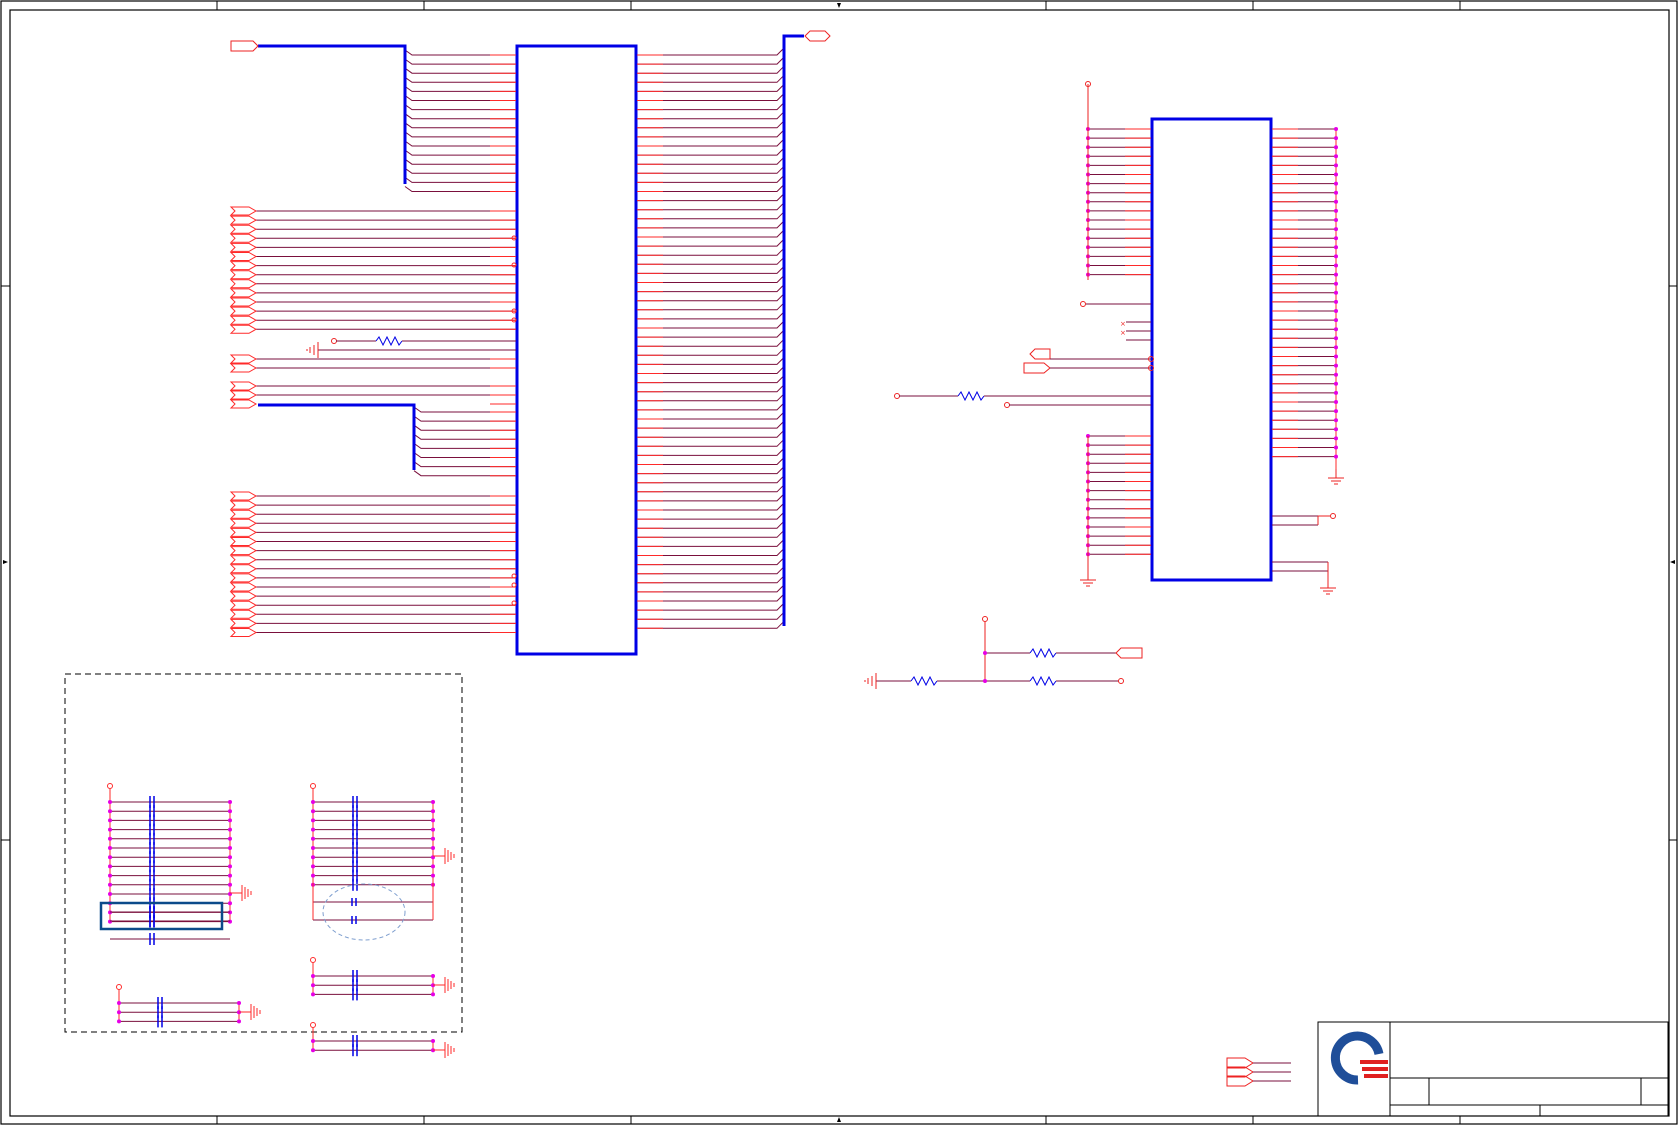 The width and height of the screenshot is (1678, 1129). I want to click on resistor-pullup-left, so click(423, 341).